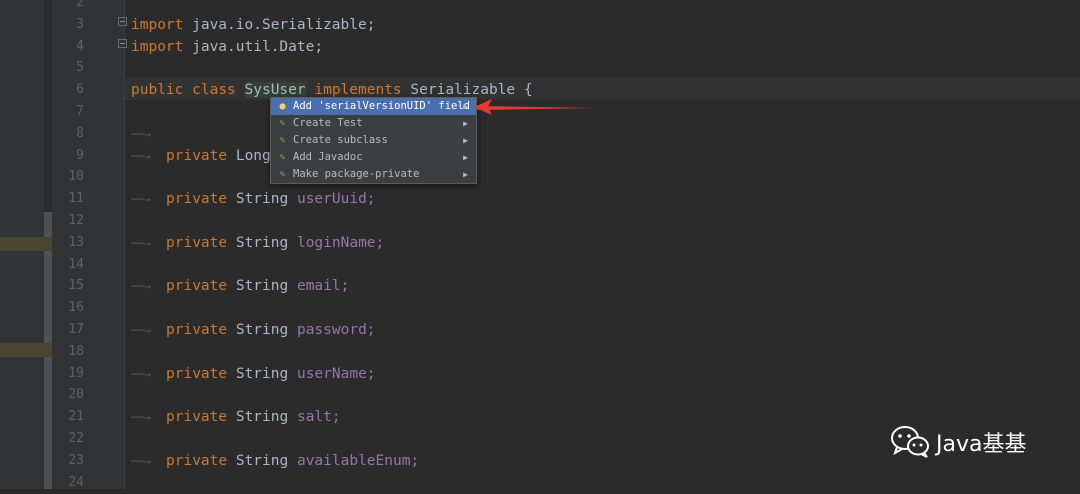  I want to click on code-line: 12, so click(540, 221).